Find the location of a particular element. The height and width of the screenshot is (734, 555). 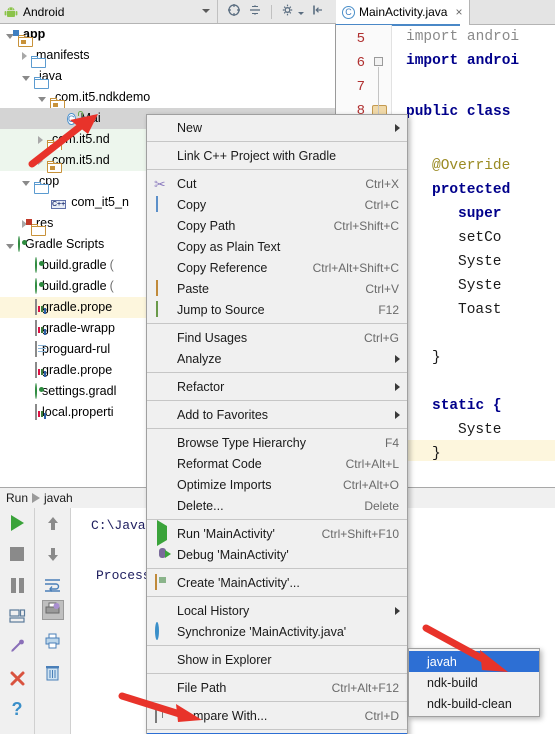

menu-item-shortcut: Delete is located at coordinates (381, 505).